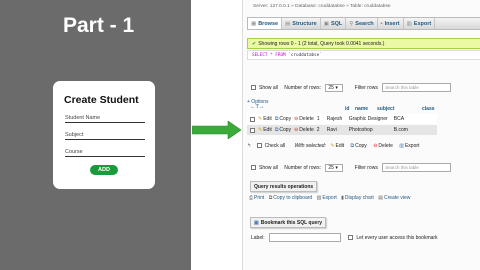 The width and height of the screenshot is (480, 270). Describe the element at coordinates (105, 153) in the screenshot. I see `course-field: Course` at that location.